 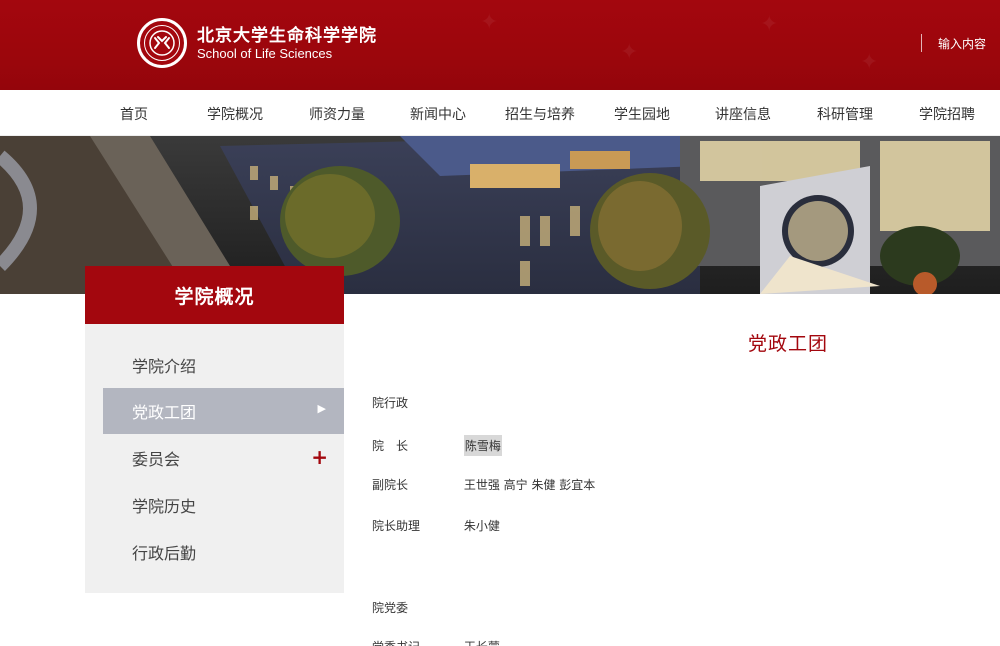 I want to click on seal-emblem-icon, so click(x=162, y=43).